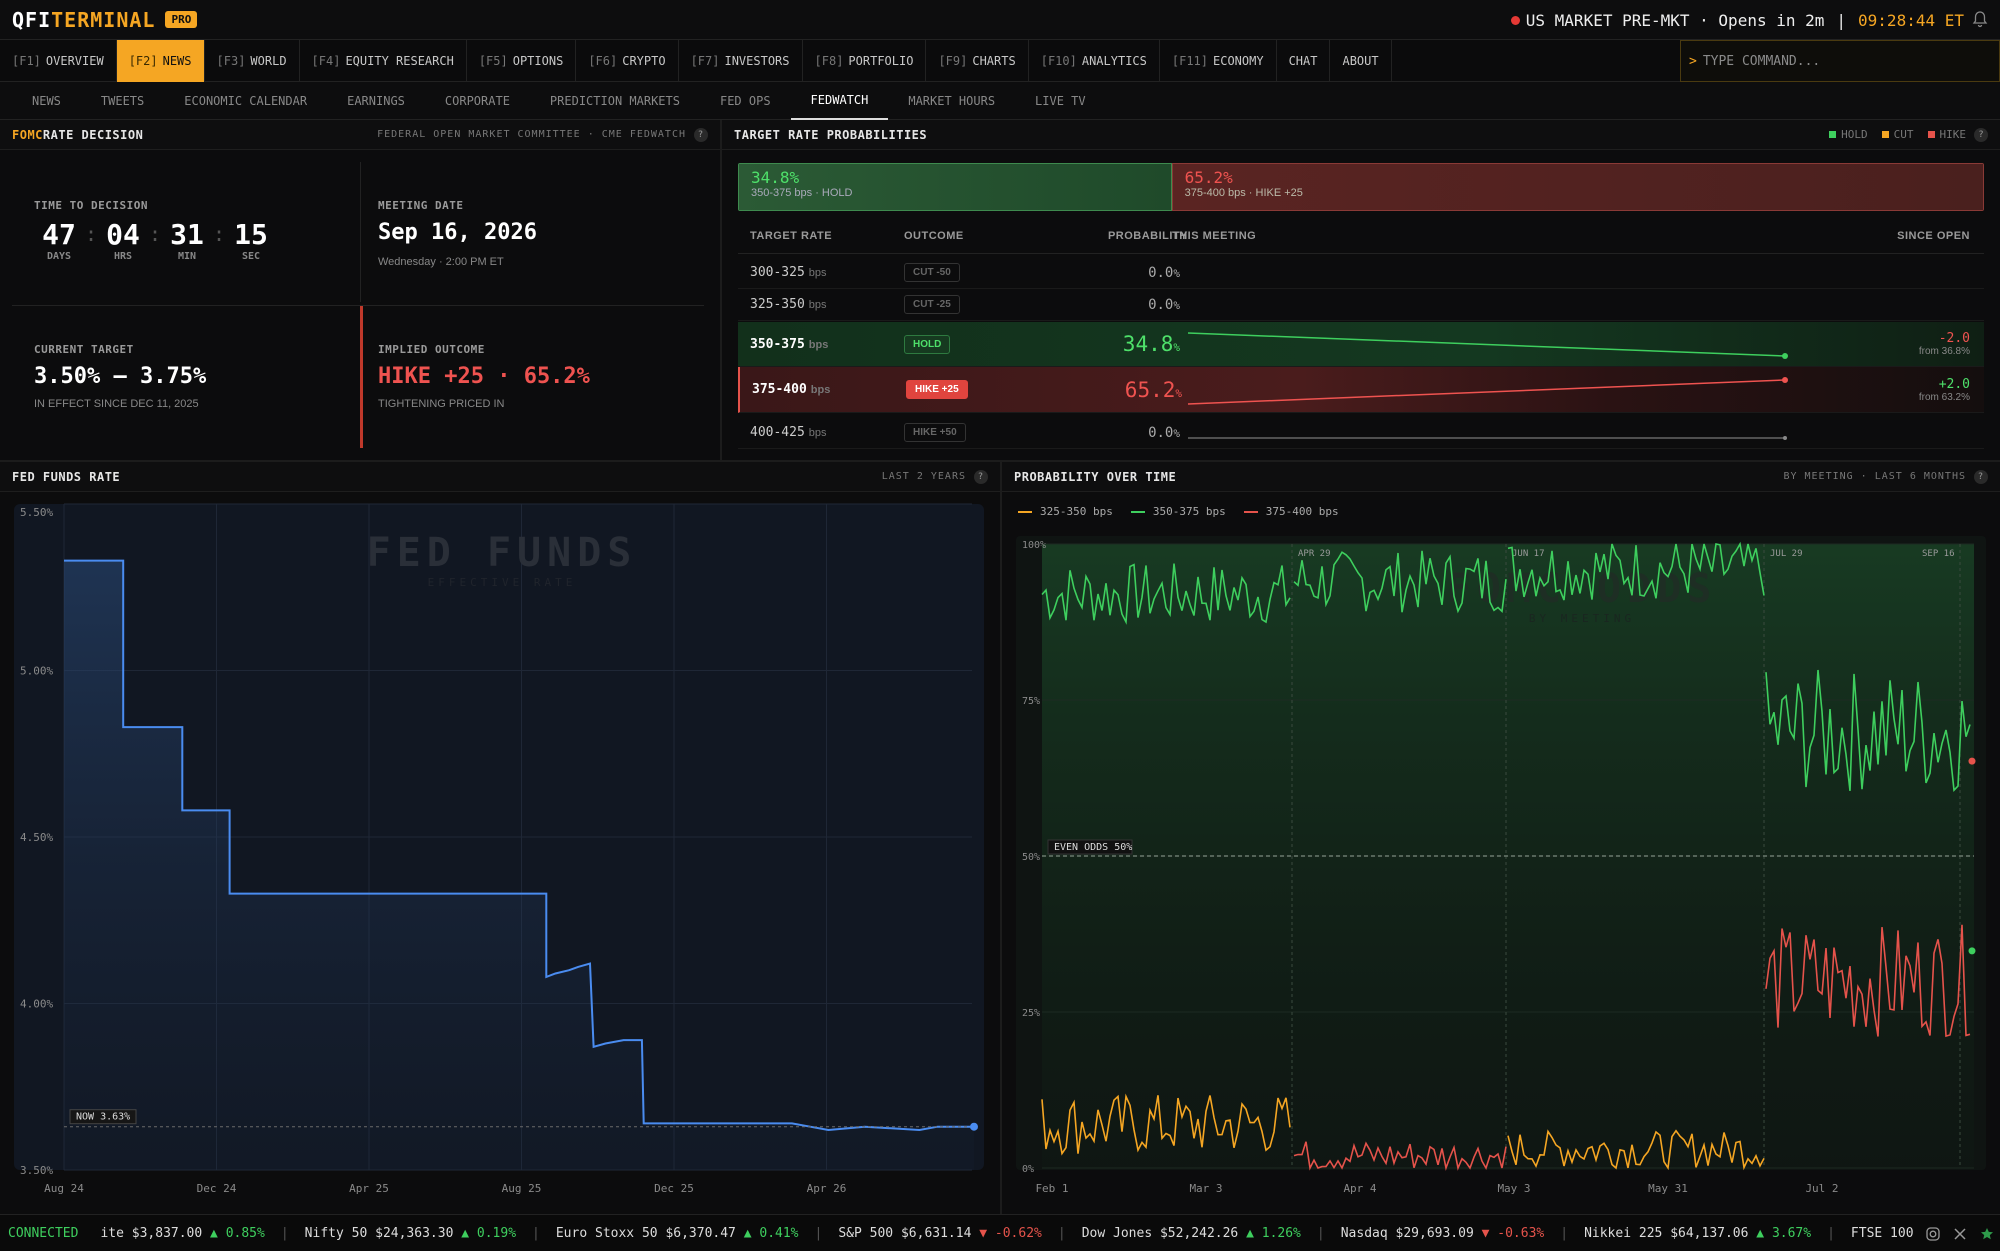 The height and width of the screenshot is (1251, 2000). I want to click on nav-tab-investors: [F7] INVESTORS, so click(741, 61).